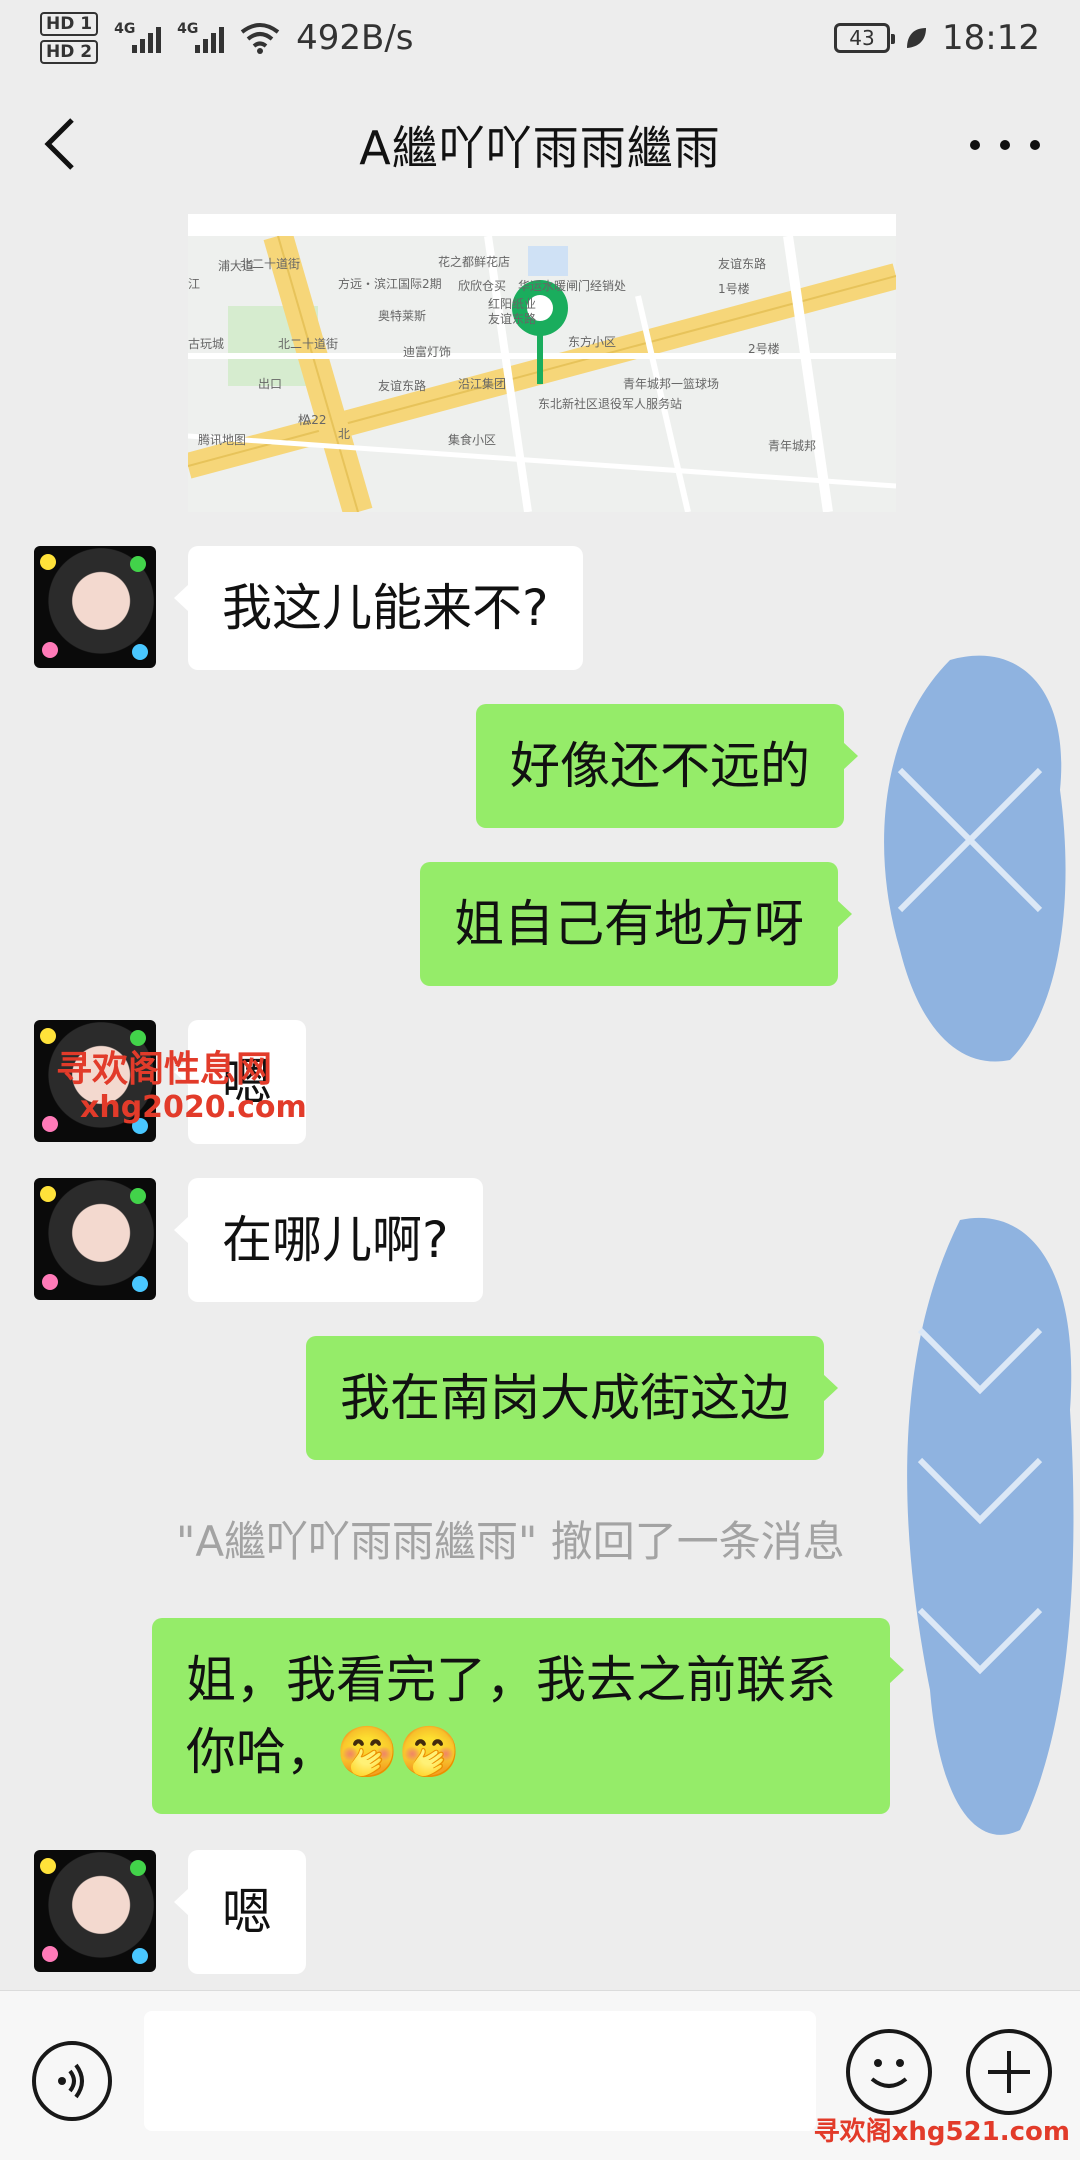  What do you see at coordinates (540, 148) in the screenshot?
I see `chat-title: A繼吖吖雨雨繼雨` at bounding box center [540, 148].